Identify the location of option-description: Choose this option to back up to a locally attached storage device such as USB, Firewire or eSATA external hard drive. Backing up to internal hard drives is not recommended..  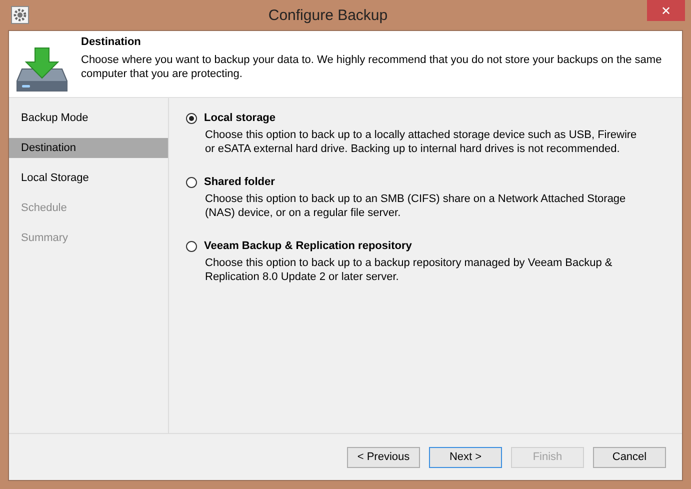
(421, 142).